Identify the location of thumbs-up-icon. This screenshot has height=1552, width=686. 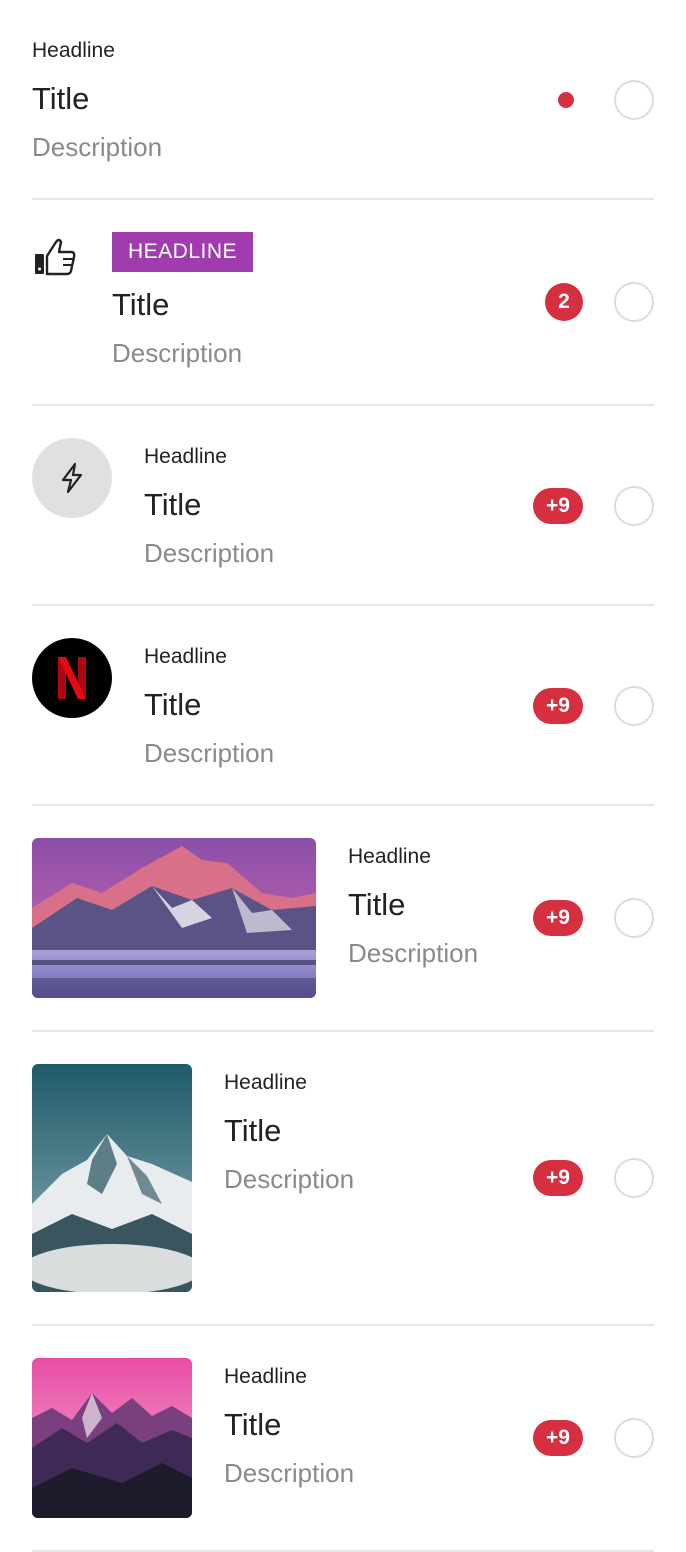
(55, 257).